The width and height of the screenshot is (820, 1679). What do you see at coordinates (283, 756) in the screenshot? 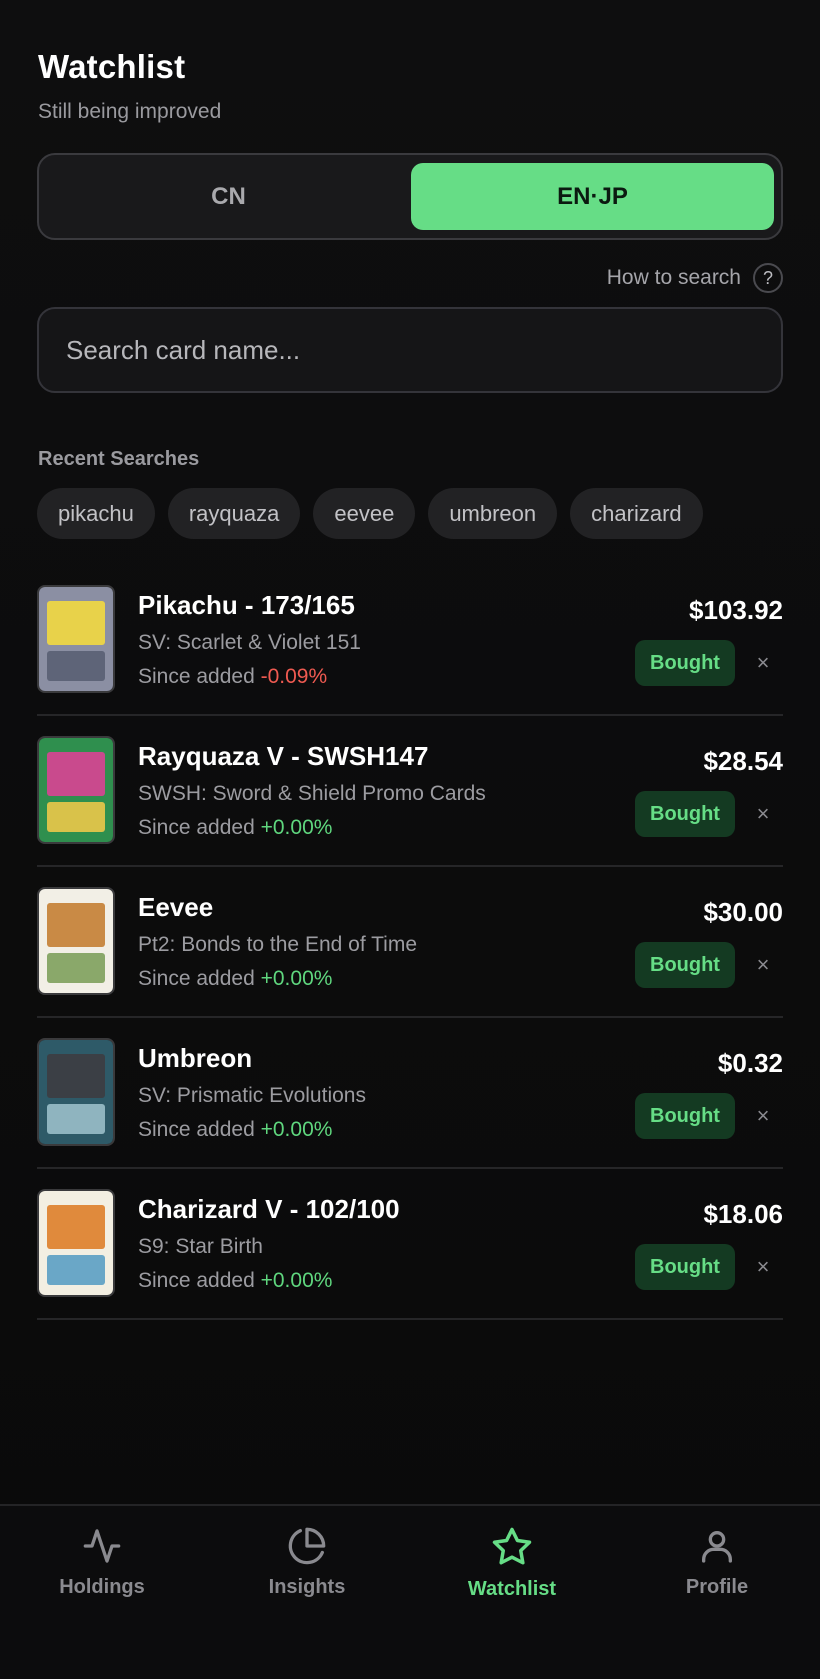
I see `card-name: Rayquaza V - SWSH147` at bounding box center [283, 756].